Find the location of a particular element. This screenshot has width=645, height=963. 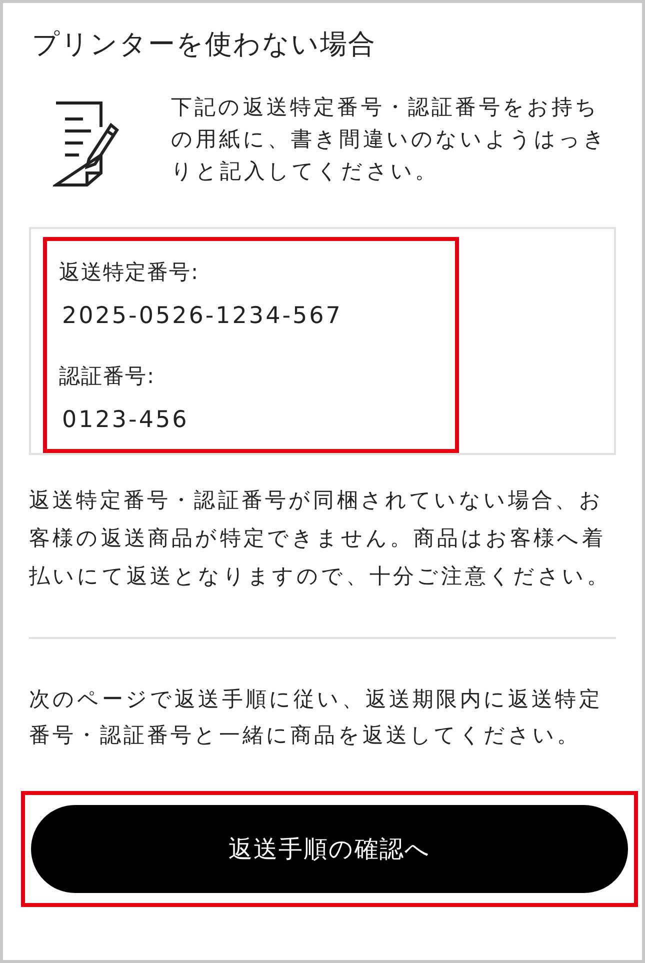

notice-text: 返送特定番号・認証番号が同梱されていない場合、お客様の返送商品が特定できません。商品はお客様へ着払いにて返送となりますので、十分ご注意ください。 is located at coordinates (320, 538).